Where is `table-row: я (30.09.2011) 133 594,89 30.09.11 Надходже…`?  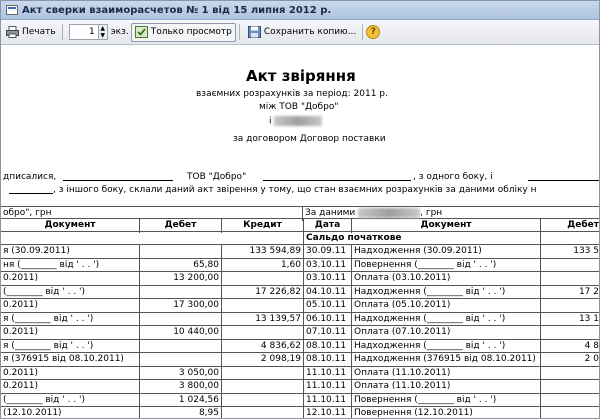
table-row: я (30.09.2011) 133 594,89 30.09.11 Надходже… is located at coordinates (300, 252).